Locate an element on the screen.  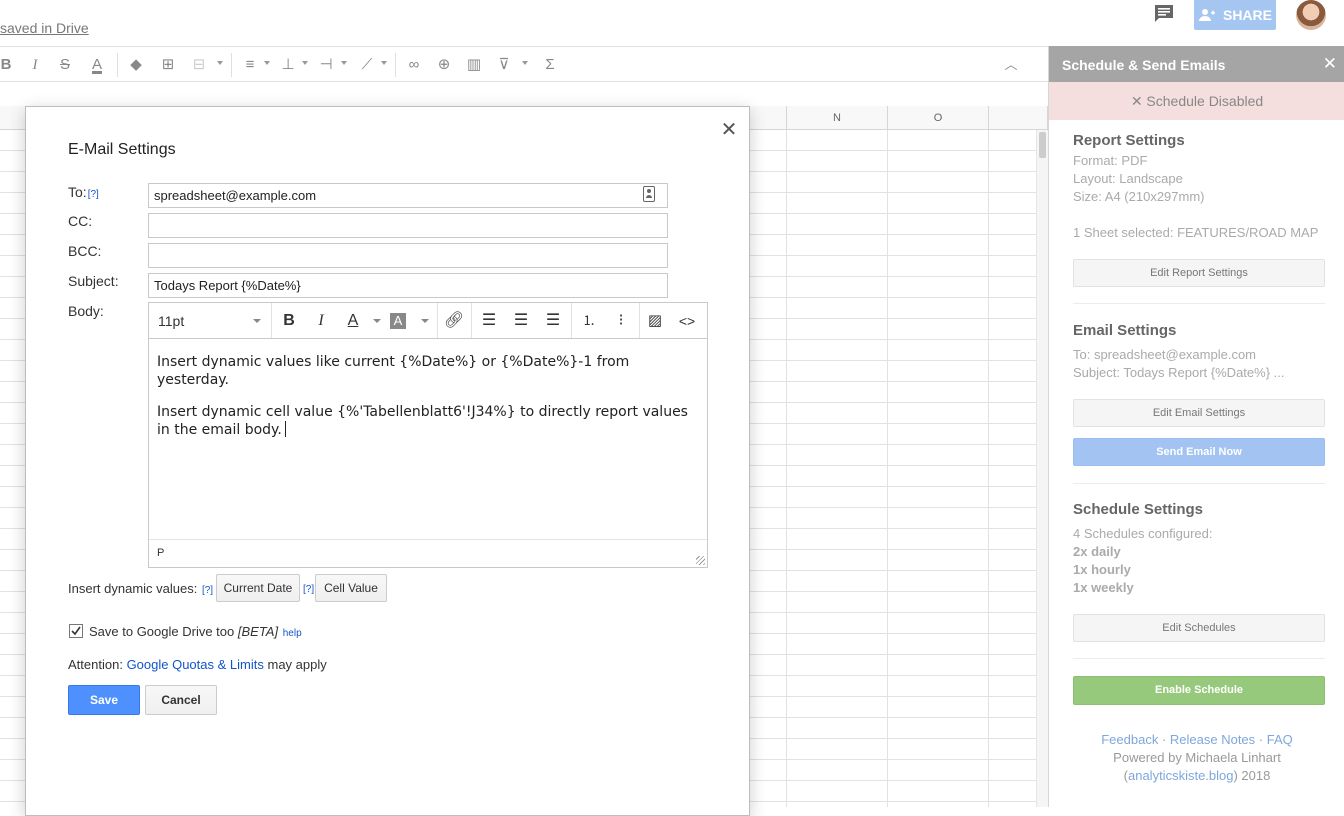
to-field is located at coordinates (408, 195).